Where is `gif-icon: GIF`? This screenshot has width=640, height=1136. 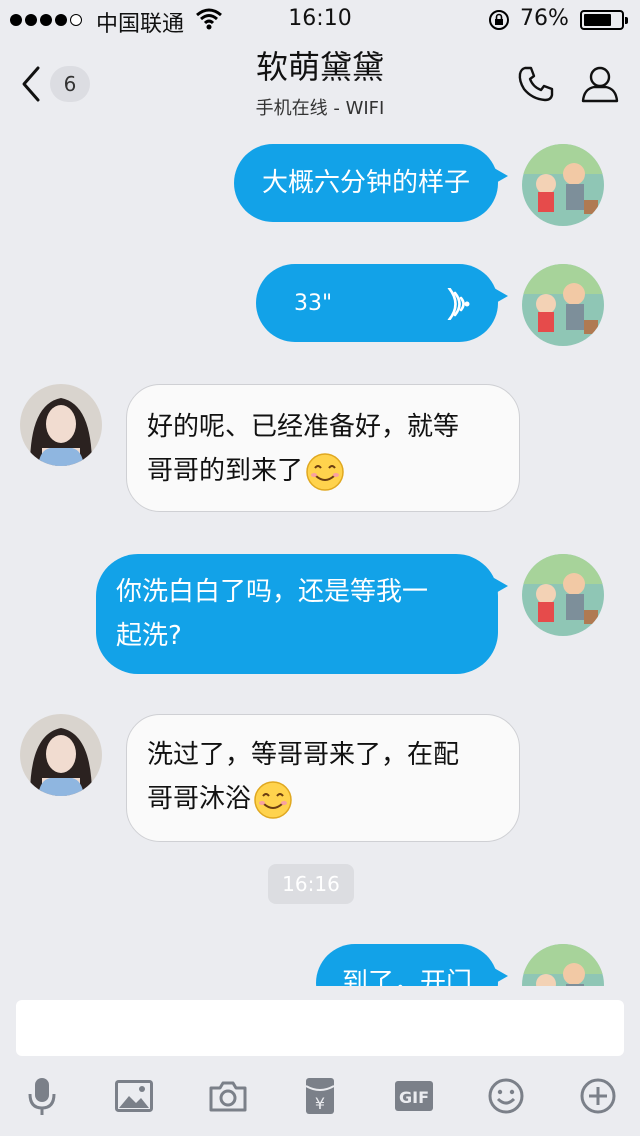 gif-icon: GIF is located at coordinates (414, 1096).